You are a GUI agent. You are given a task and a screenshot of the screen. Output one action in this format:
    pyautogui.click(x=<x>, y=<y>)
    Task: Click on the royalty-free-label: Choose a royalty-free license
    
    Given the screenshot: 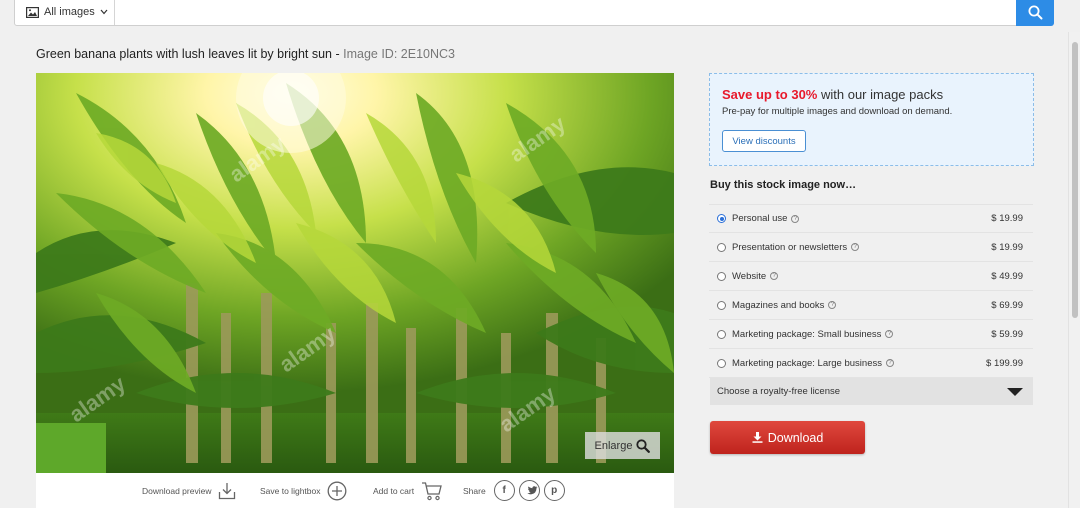 What is the action you would take?
    pyautogui.click(x=779, y=391)
    